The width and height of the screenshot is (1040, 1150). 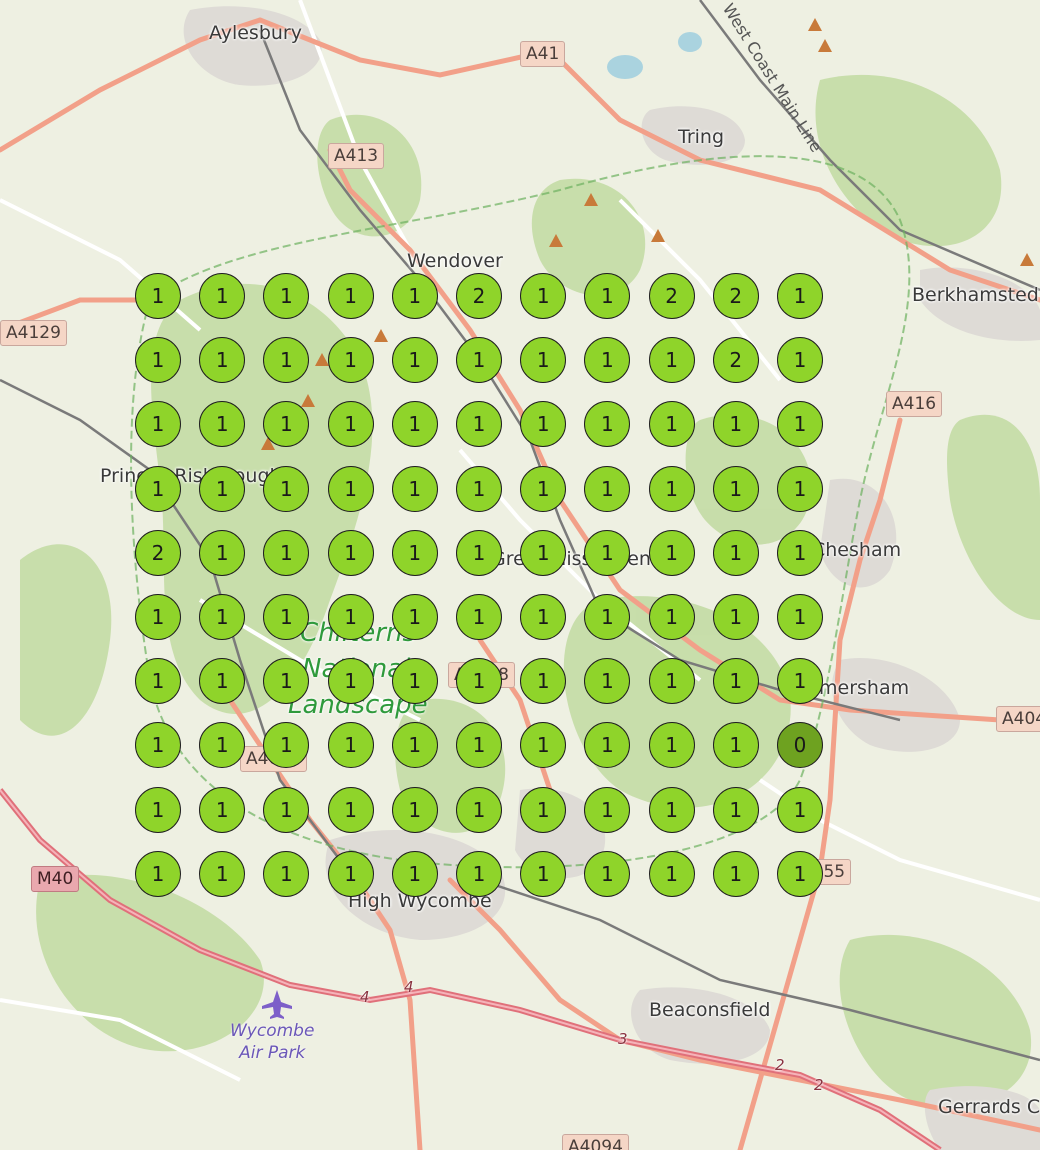 What do you see at coordinates (55, 879) in the screenshot?
I see `road-shield-m40: M40` at bounding box center [55, 879].